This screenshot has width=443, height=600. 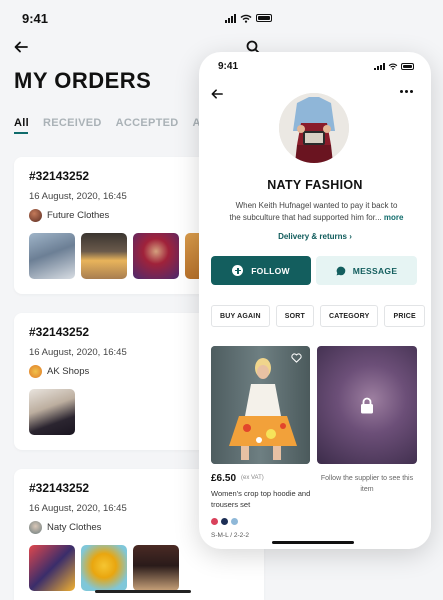 What do you see at coordinates (83, 80) in the screenshot?
I see `page-title: MY ORDERS` at bounding box center [83, 80].